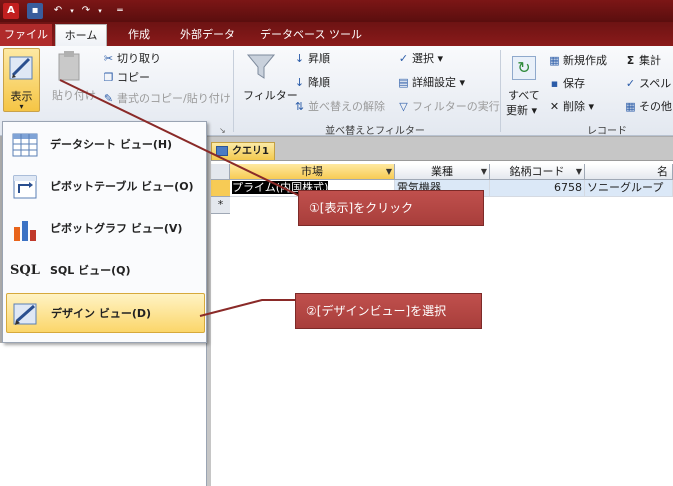  Describe the element at coordinates (391, 208) in the screenshot. I see `callout-step1: ①[表示]をクリック` at that location.